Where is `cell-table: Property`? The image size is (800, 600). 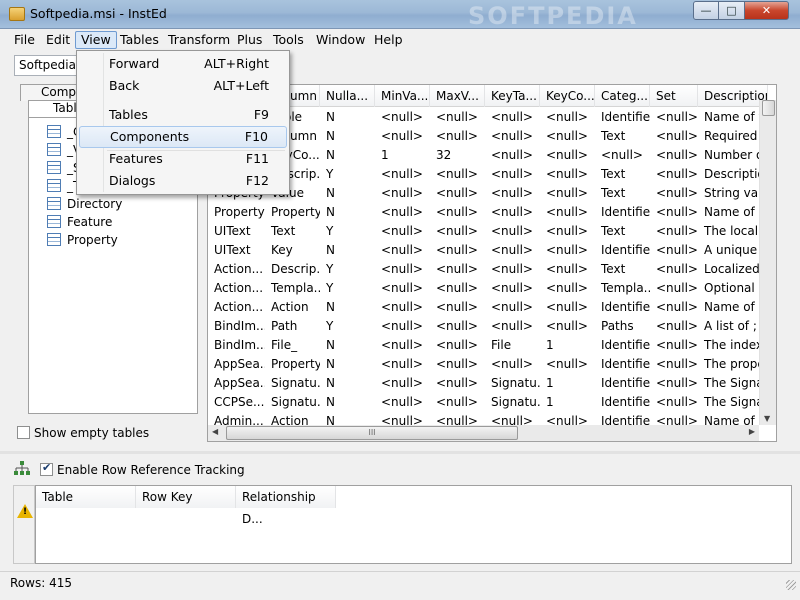 cell-table: Property is located at coordinates (236, 212).